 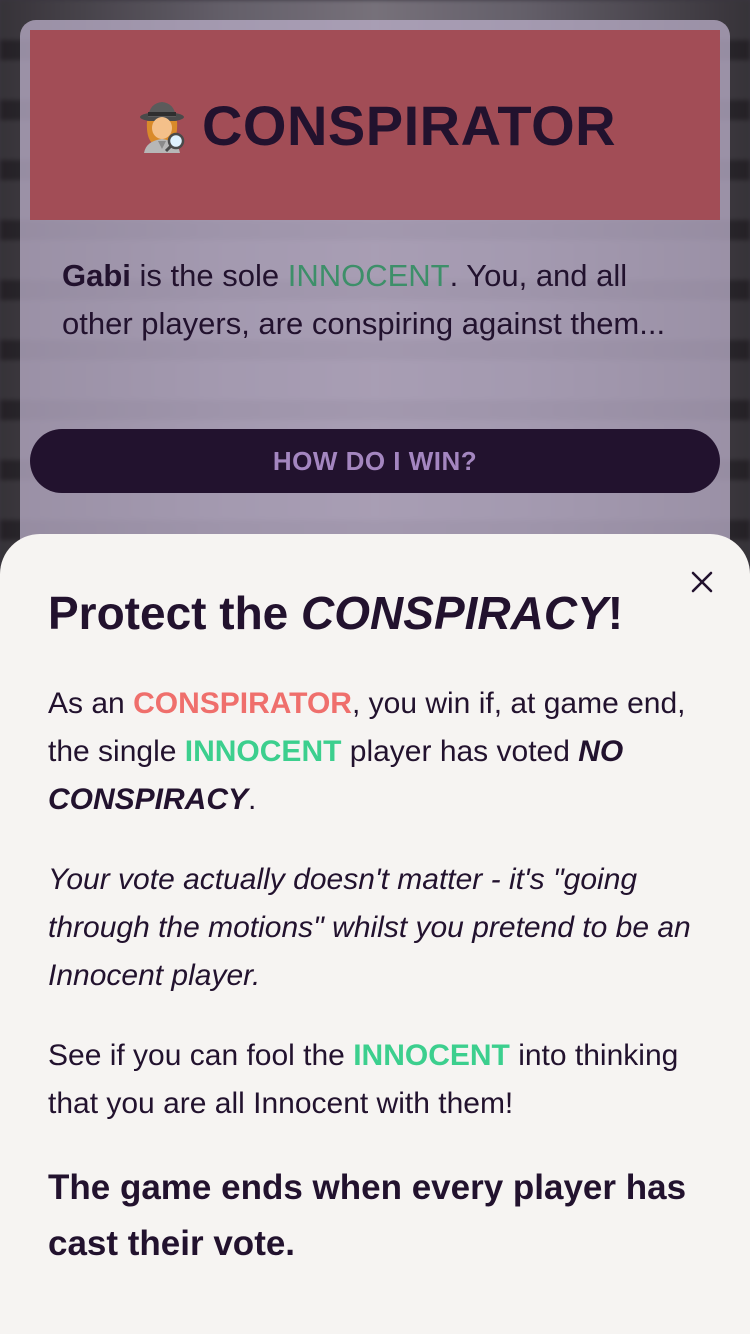 What do you see at coordinates (209, 275) in the screenshot?
I see `description-text-1: is the sole` at bounding box center [209, 275].